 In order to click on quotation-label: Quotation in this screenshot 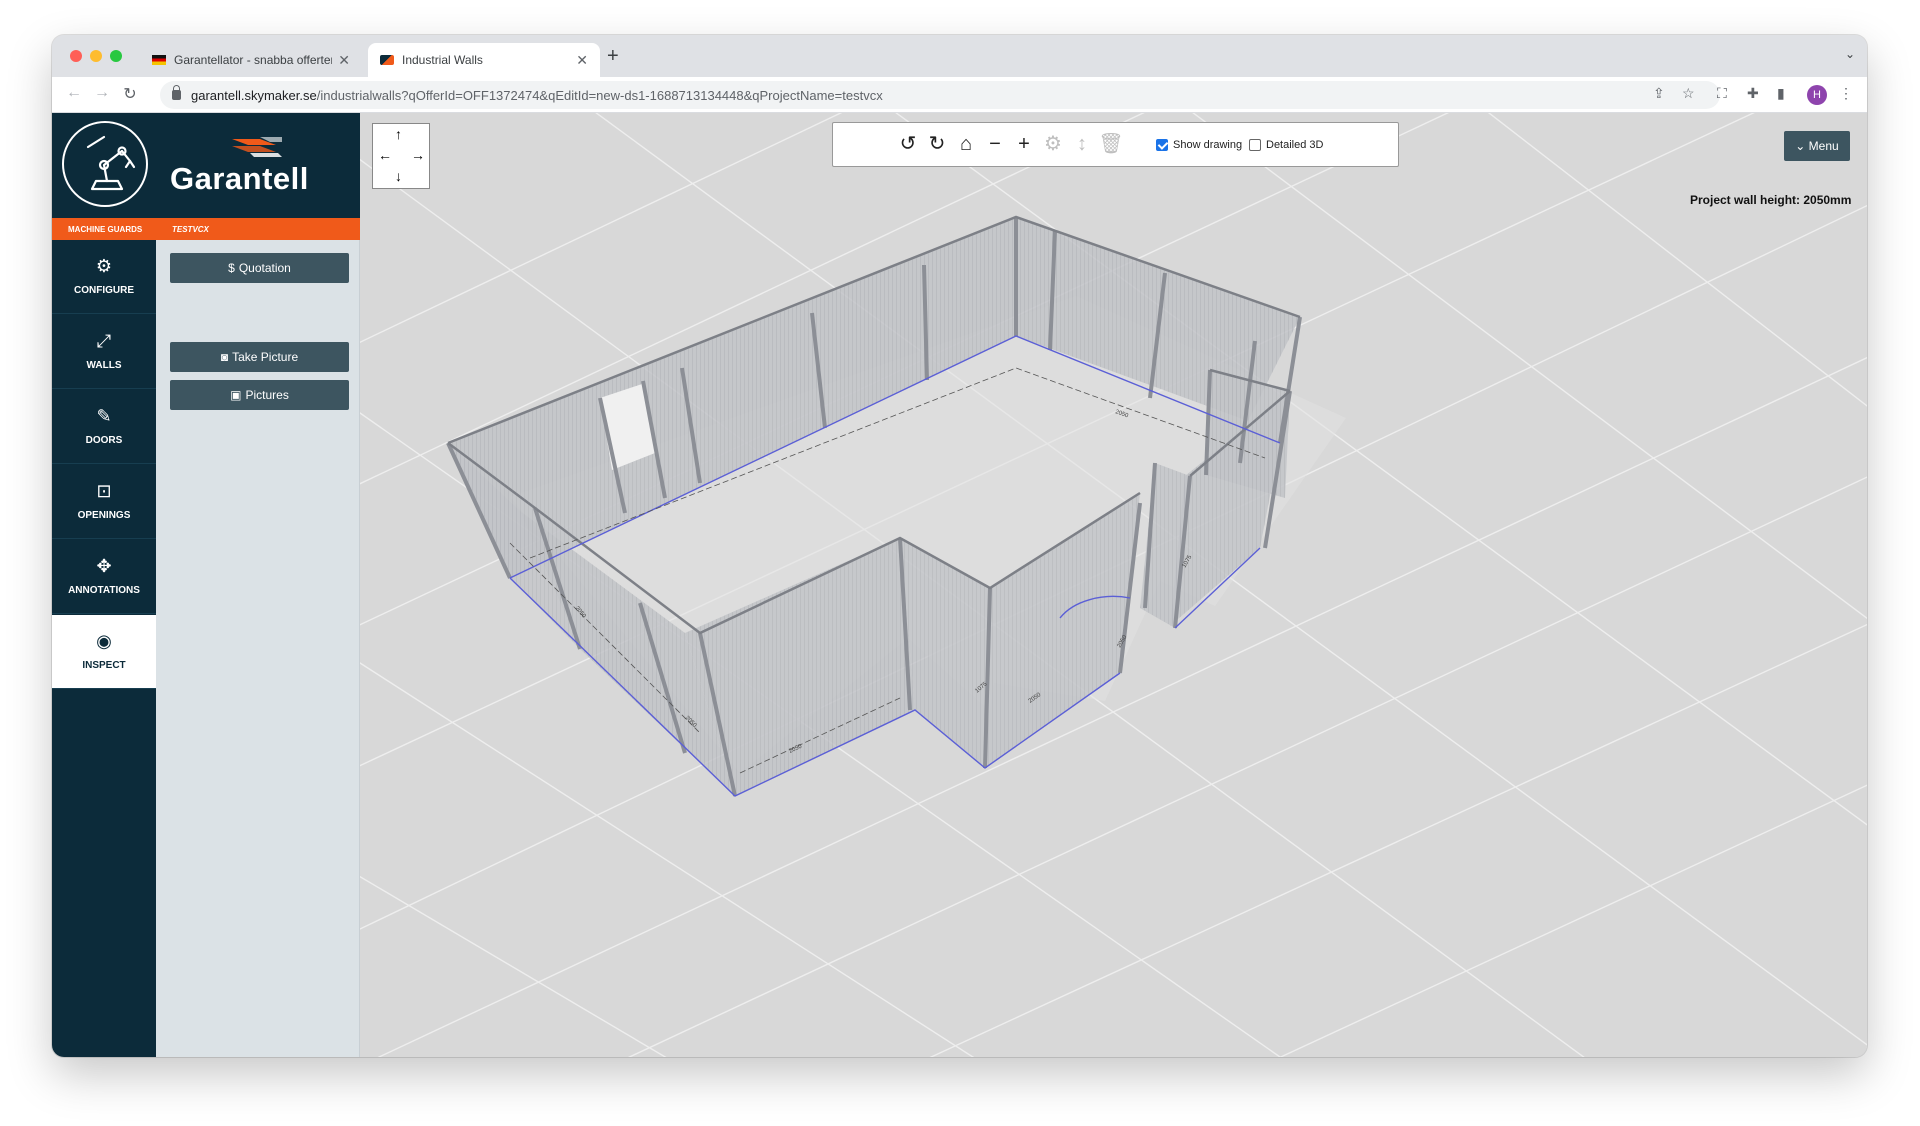, I will do `click(264, 268)`.